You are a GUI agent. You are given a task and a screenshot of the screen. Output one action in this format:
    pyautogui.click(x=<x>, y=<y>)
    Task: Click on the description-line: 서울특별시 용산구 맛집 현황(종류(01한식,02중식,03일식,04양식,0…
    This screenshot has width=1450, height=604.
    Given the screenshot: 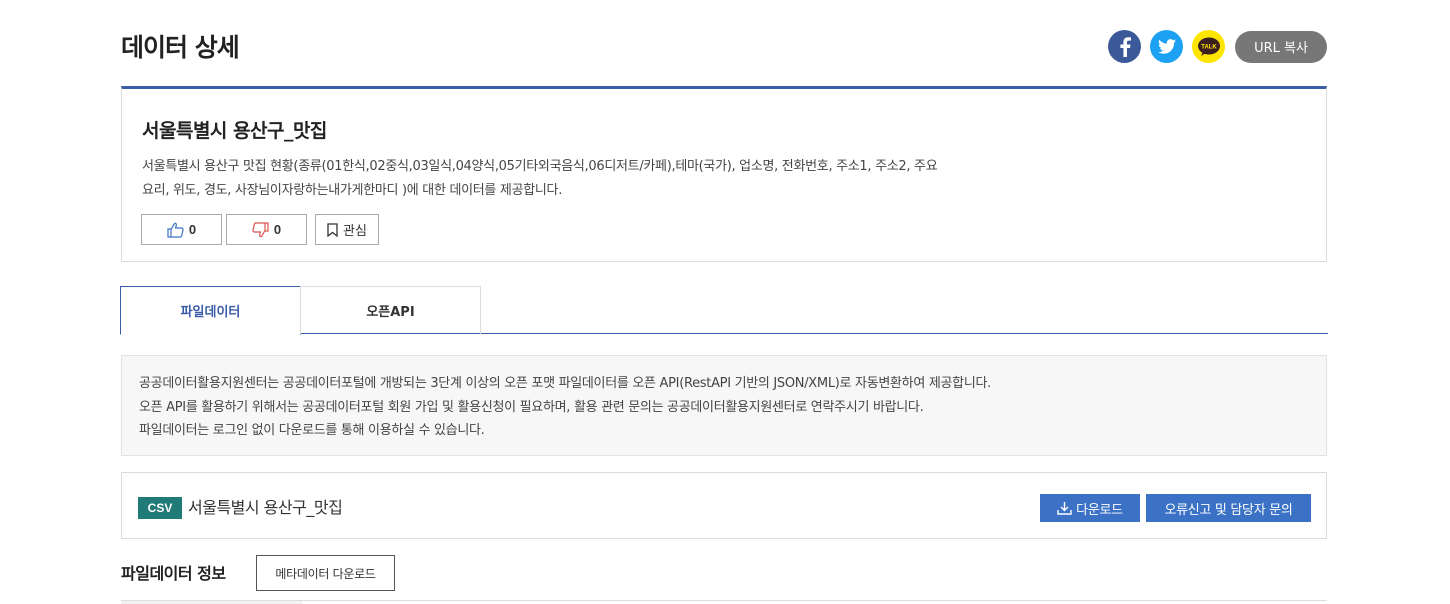 What is the action you would take?
    pyautogui.click(x=540, y=166)
    